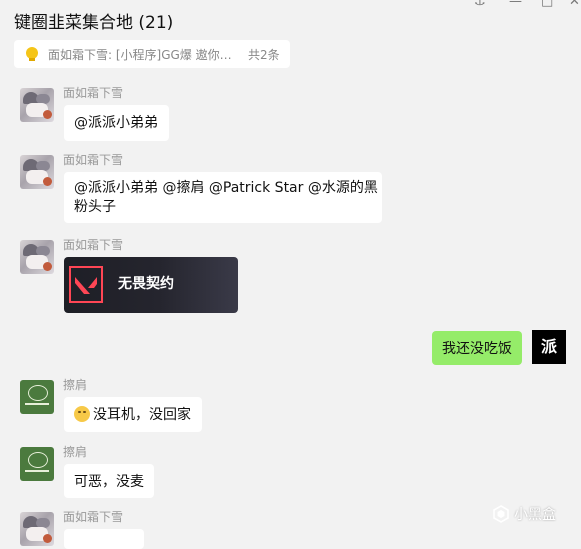 Image resolution: width=581 pixels, height=549 pixels. I want to click on title-bar: 键圈韭菜集合地 (21) ⚓ — □ ✕, so click(290, 18).